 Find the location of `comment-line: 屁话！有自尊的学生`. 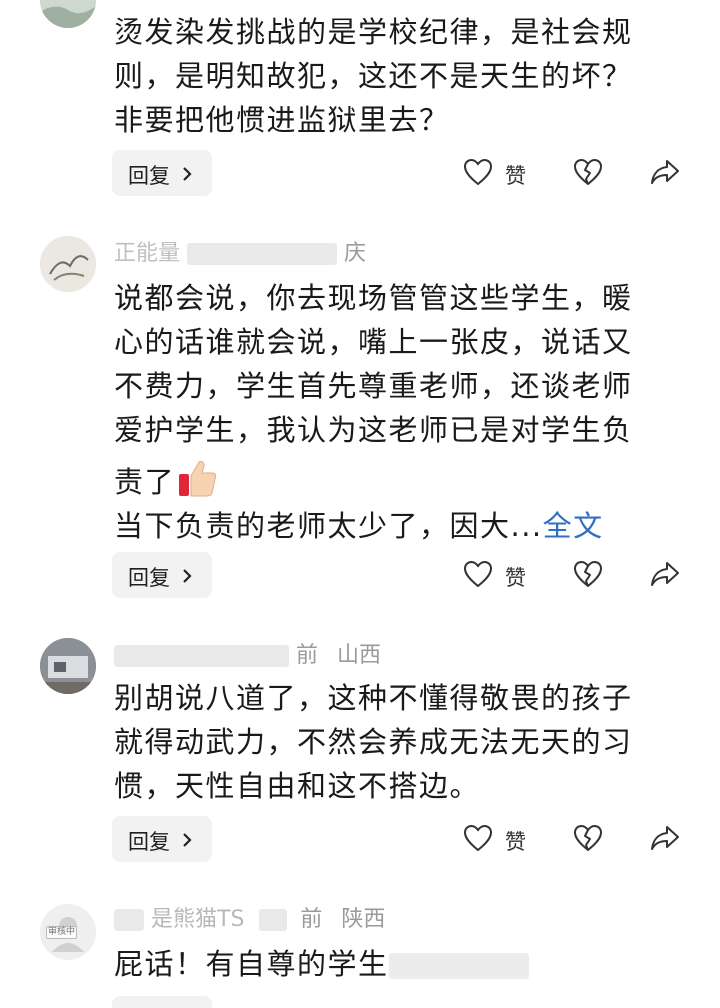

comment-line: 屁话！有自尊的学生 is located at coordinates (394, 964).